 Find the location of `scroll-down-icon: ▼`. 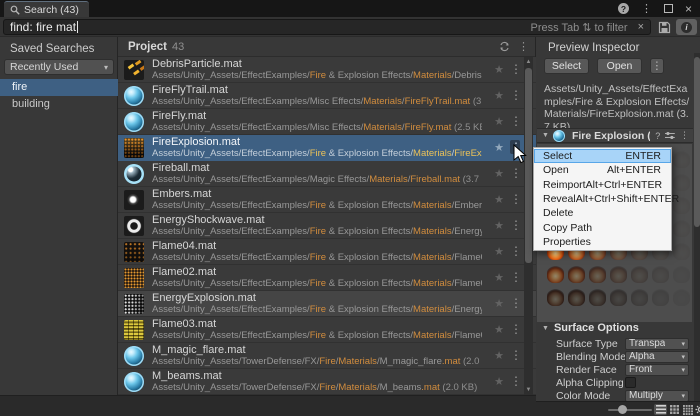

scroll-down-icon: ▼ is located at coordinates (528, 390).